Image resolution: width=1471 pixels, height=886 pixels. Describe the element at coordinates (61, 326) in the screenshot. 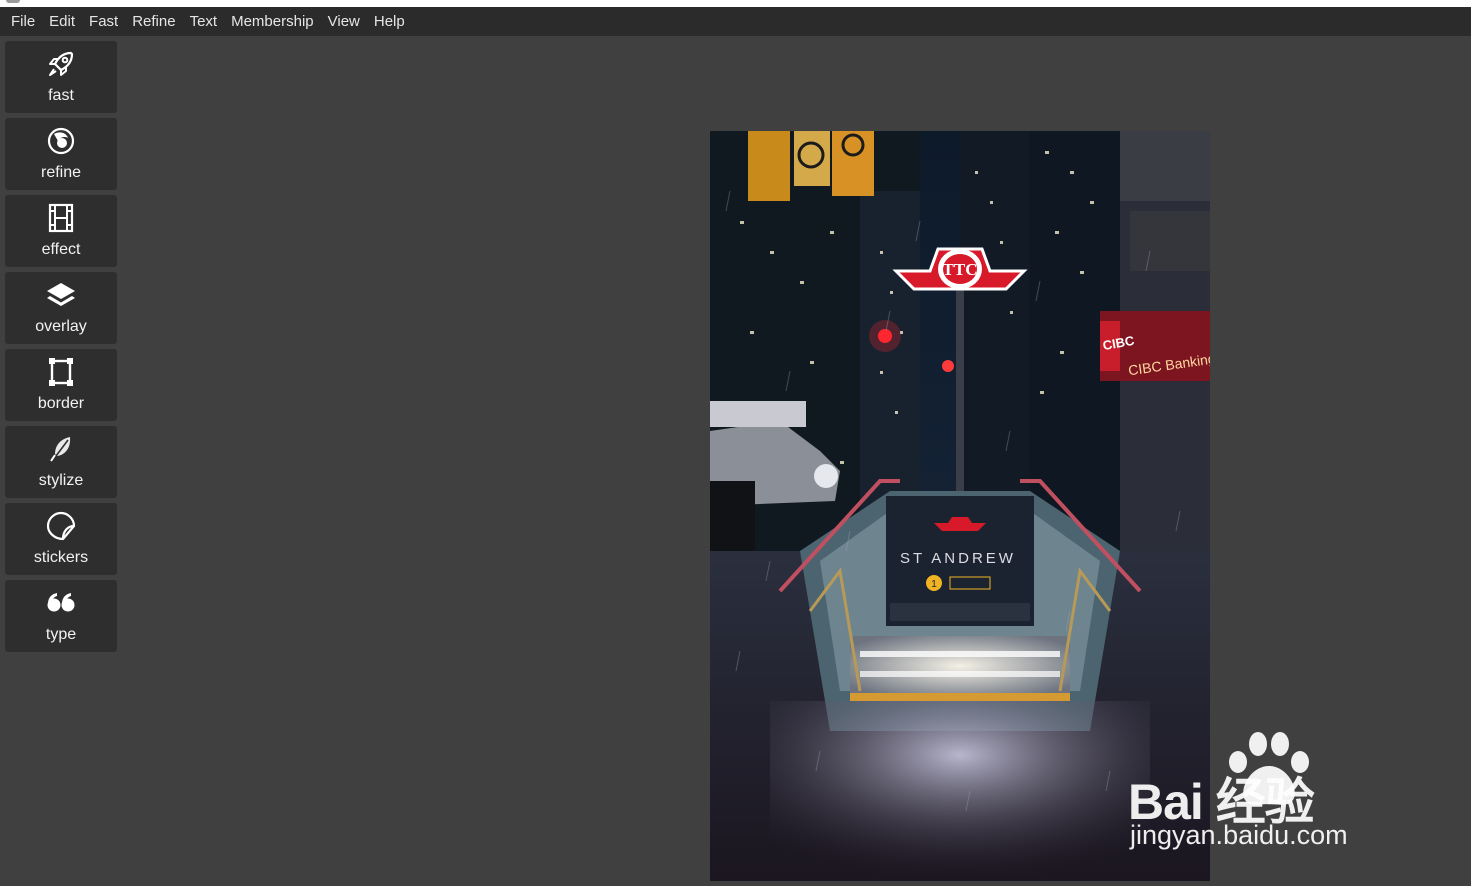

I see `tool-label: overlay` at that location.